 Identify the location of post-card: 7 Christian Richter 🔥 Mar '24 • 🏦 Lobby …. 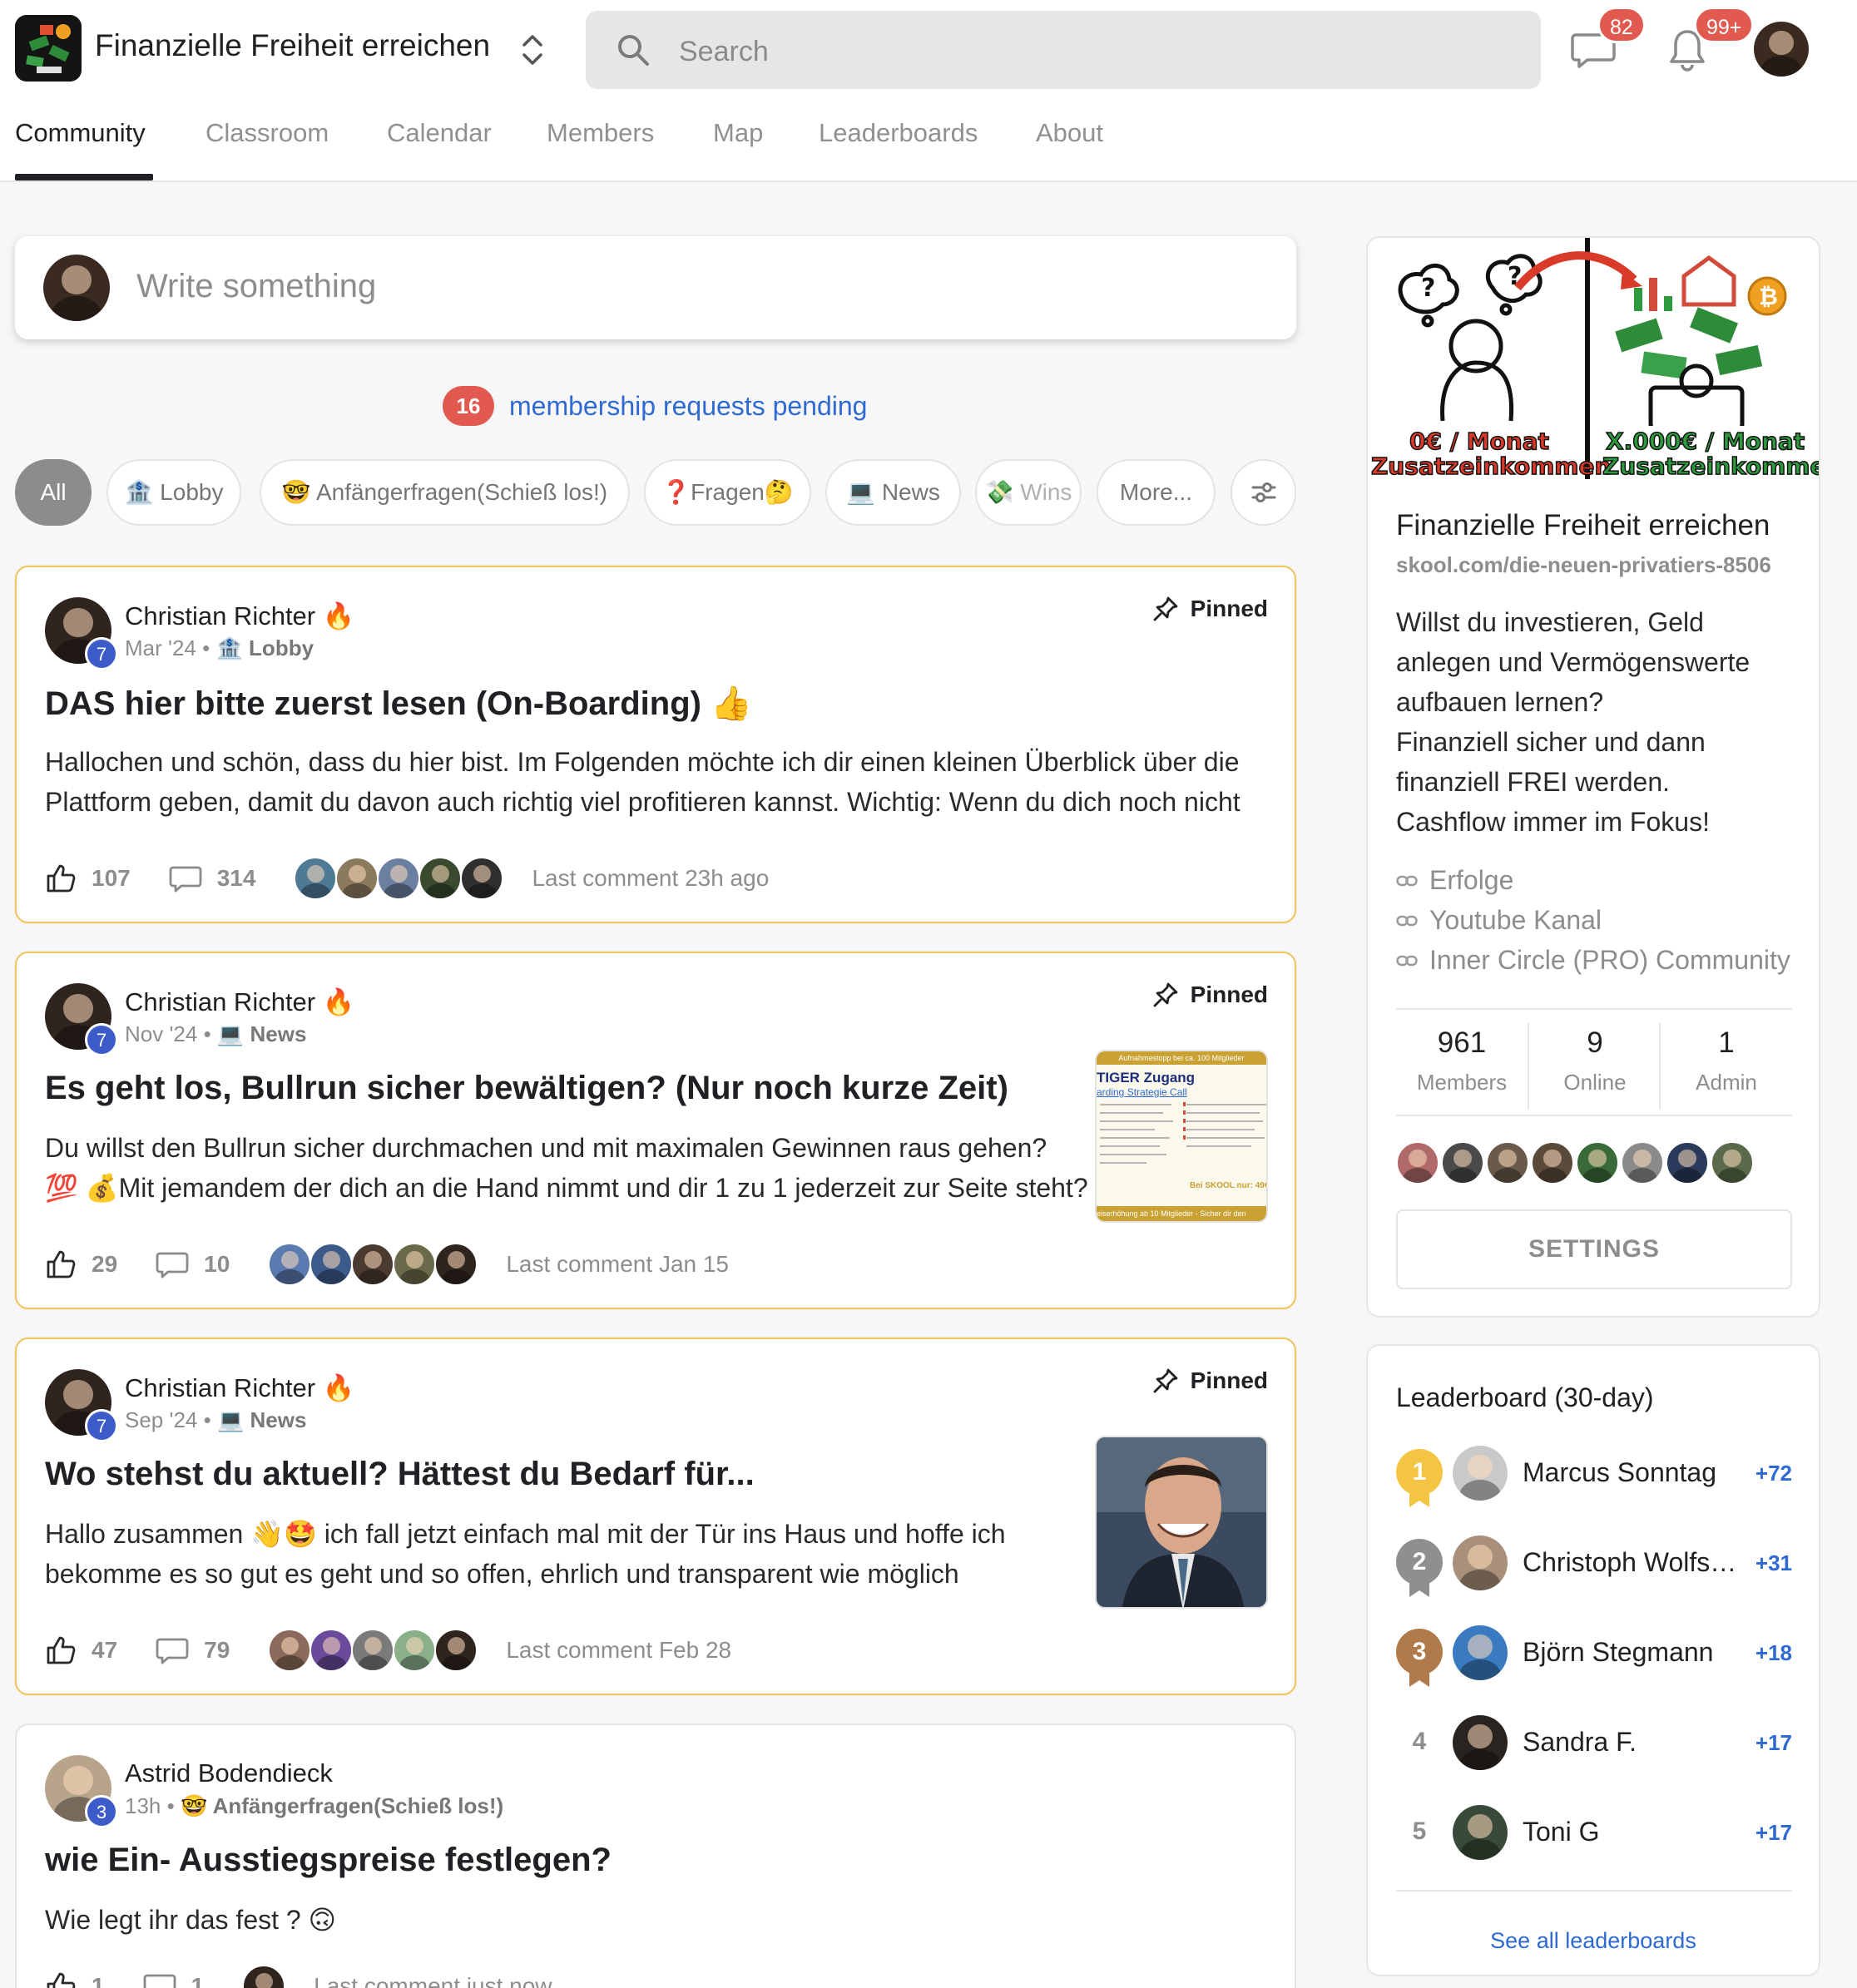
(656, 744).